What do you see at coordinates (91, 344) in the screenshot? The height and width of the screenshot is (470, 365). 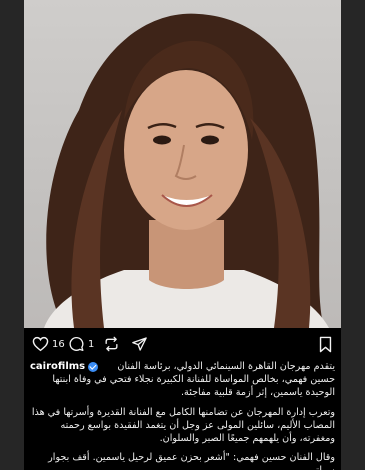 I see `comment-count: 1` at bounding box center [91, 344].